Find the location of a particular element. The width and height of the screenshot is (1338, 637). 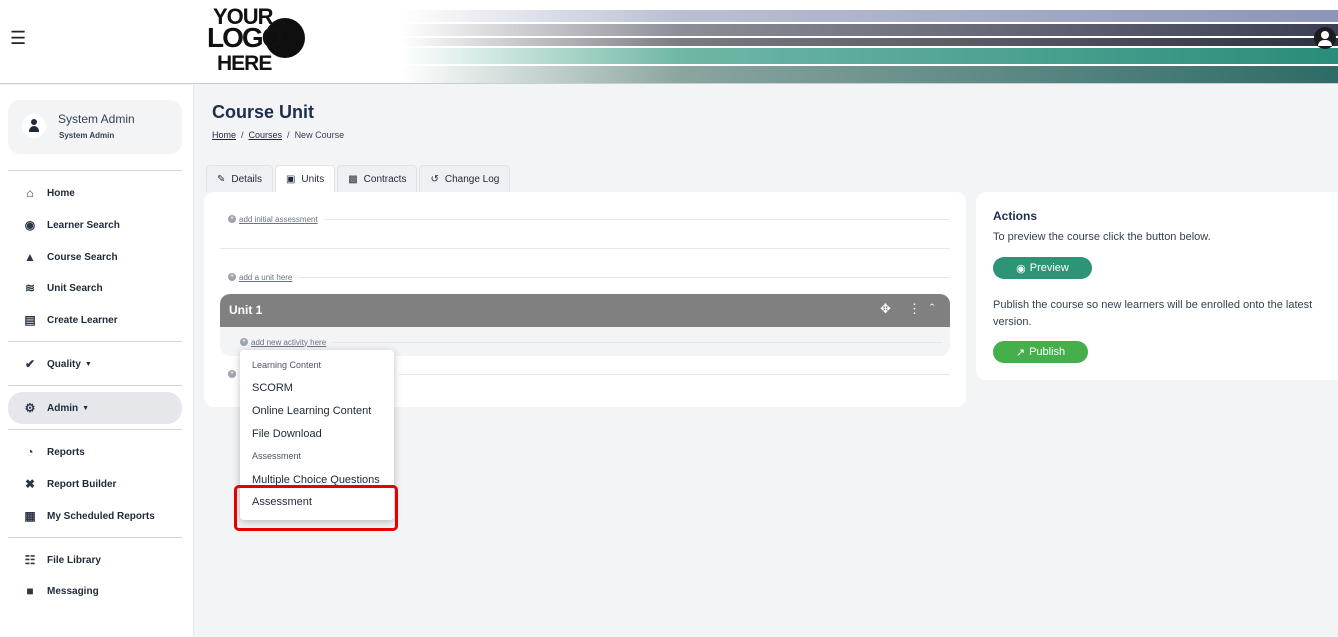

hamburger-icon: ☰ is located at coordinates (18, 38).